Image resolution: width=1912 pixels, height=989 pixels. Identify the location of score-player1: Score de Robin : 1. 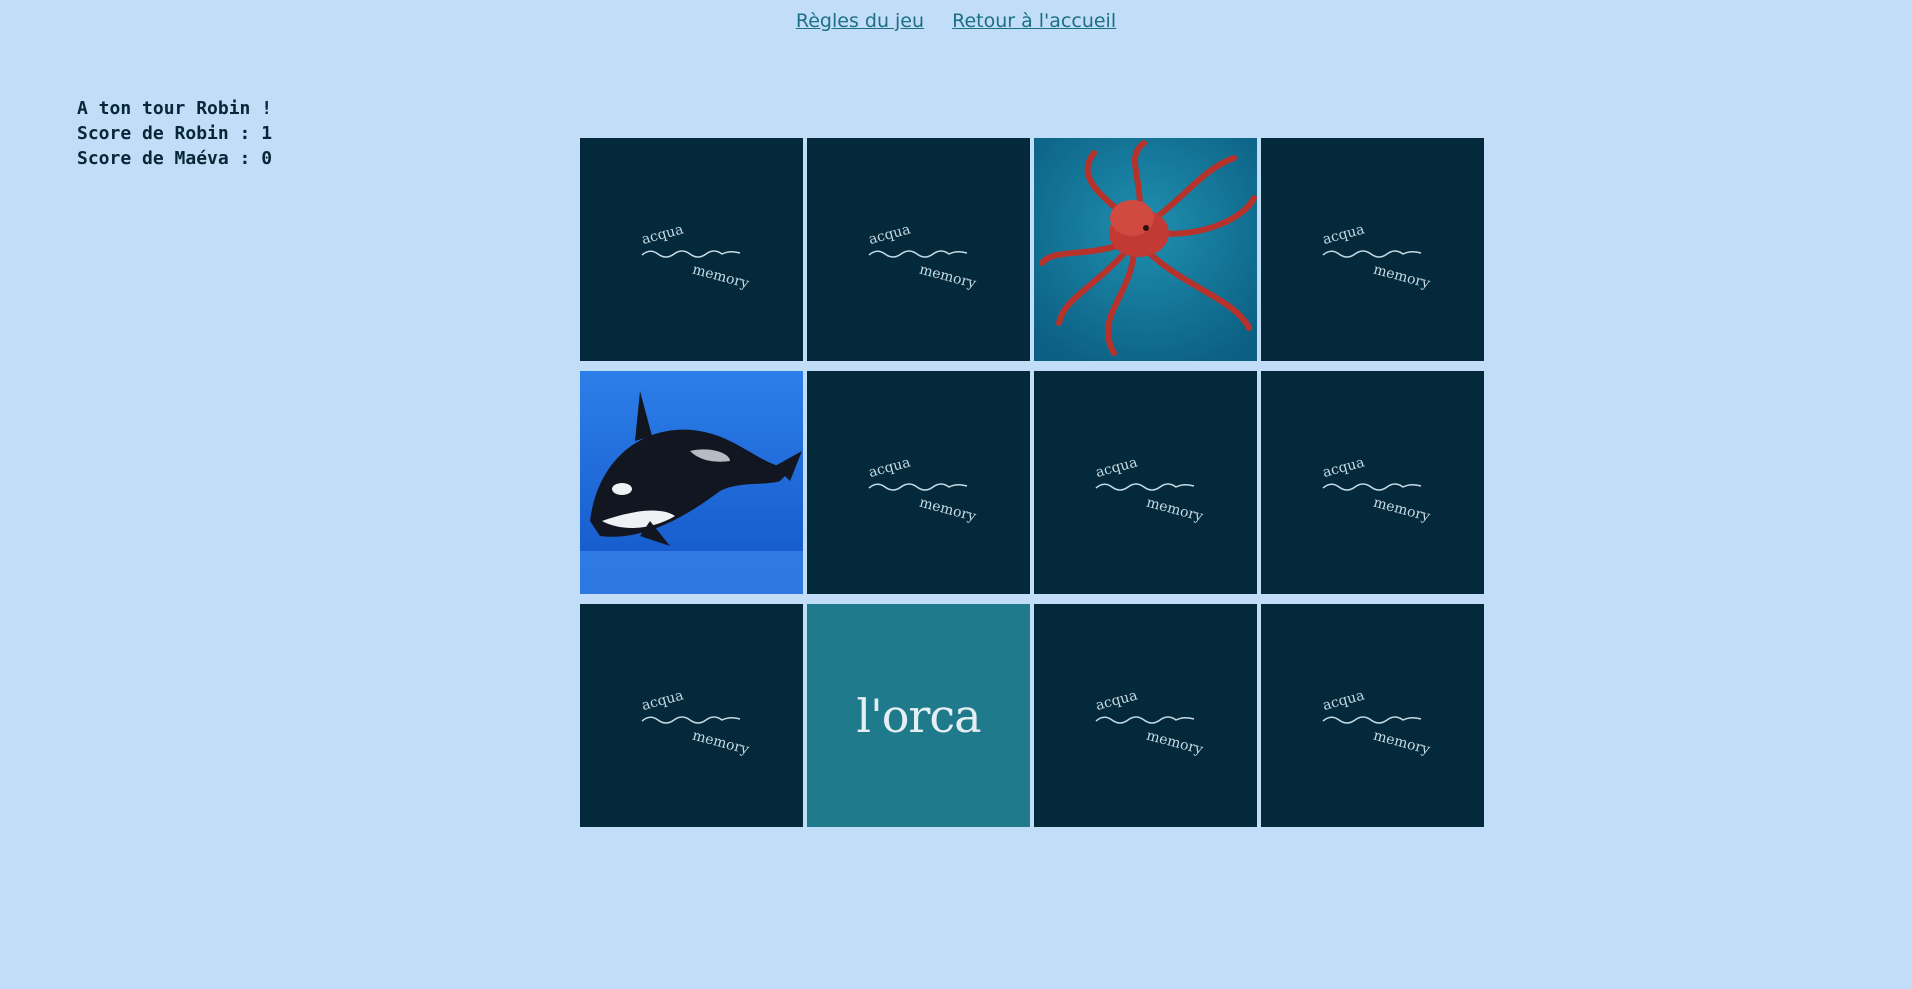
(175, 133).